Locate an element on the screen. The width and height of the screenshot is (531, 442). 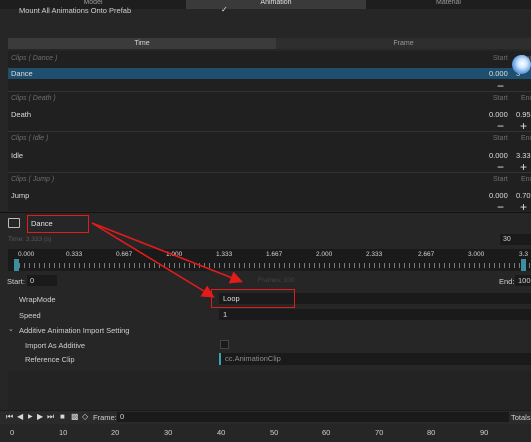
bottom-tick: 80 is located at coordinates (431, 432).